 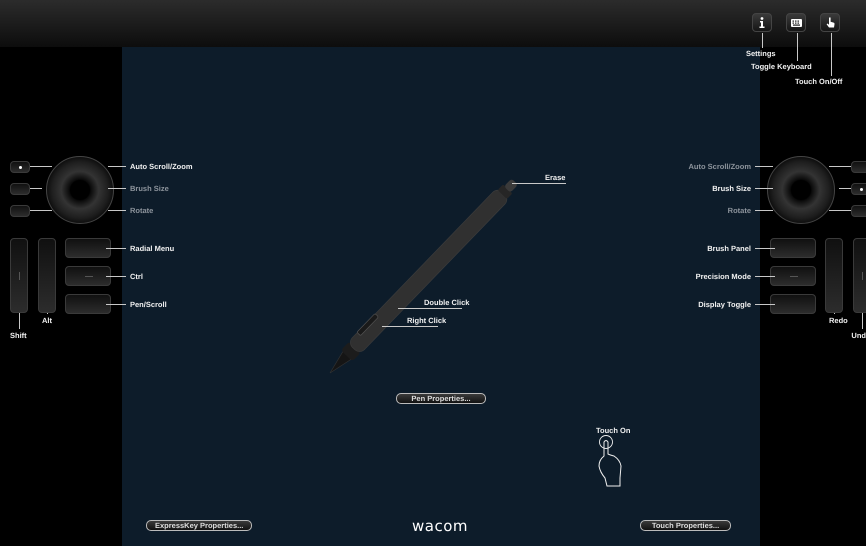 I want to click on keyboard-icon, so click(x=796, y=22).